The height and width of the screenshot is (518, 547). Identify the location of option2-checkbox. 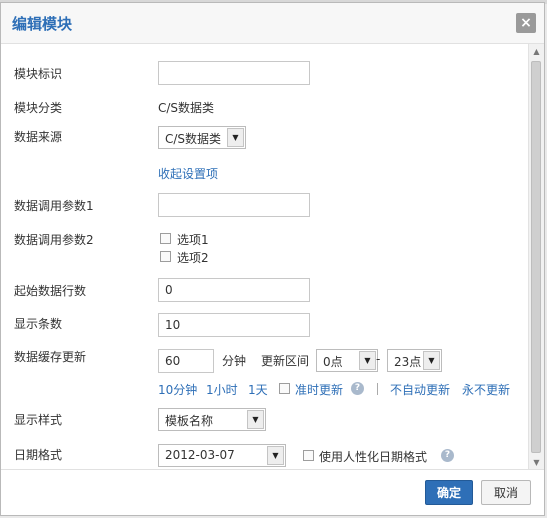
(165, 256).